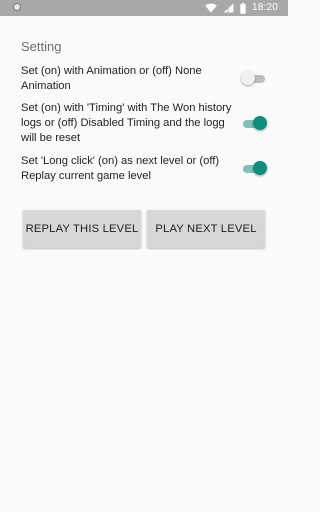  Describe the element at coordinates (41, 46) in the screenshot. I see `settings-title: Setting` at that location.